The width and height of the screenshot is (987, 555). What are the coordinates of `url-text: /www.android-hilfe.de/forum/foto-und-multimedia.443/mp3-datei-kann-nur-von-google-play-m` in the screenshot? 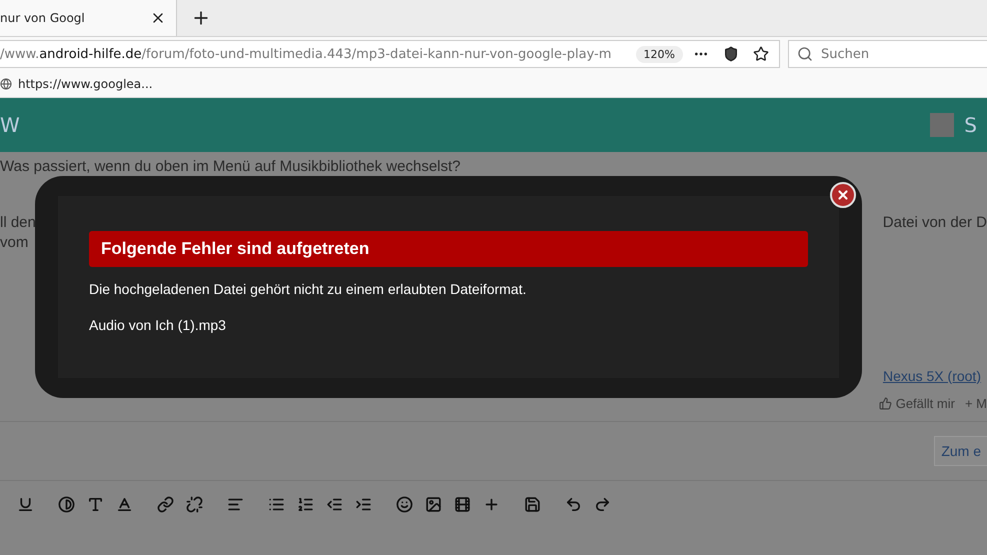 It's located at (306, 54).